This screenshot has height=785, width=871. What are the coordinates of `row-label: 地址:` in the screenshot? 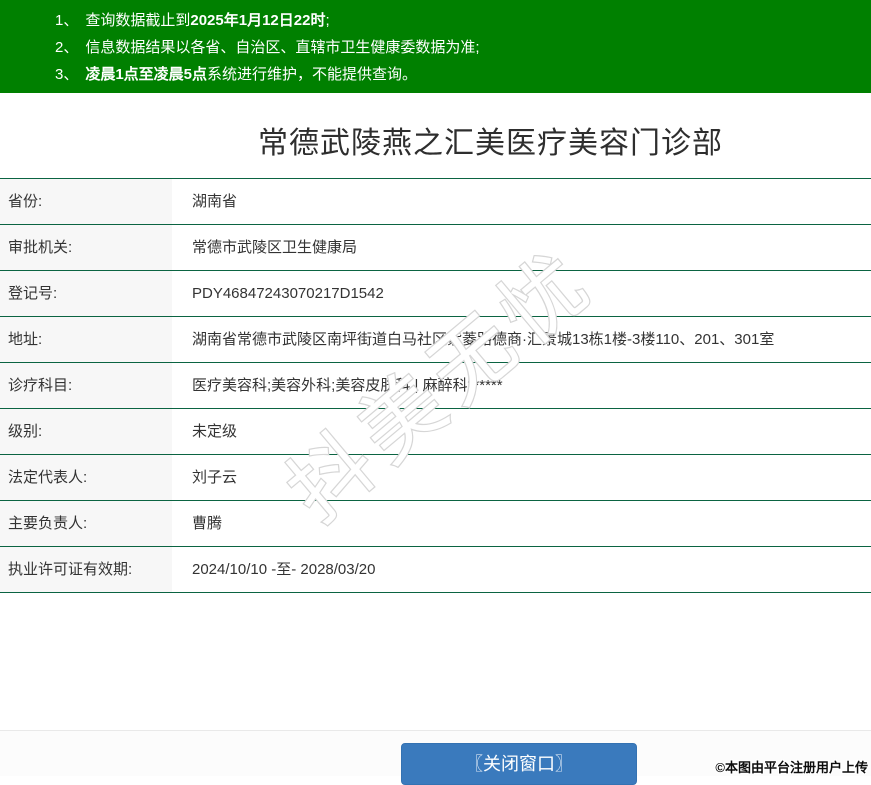 It's located at (86, 339).